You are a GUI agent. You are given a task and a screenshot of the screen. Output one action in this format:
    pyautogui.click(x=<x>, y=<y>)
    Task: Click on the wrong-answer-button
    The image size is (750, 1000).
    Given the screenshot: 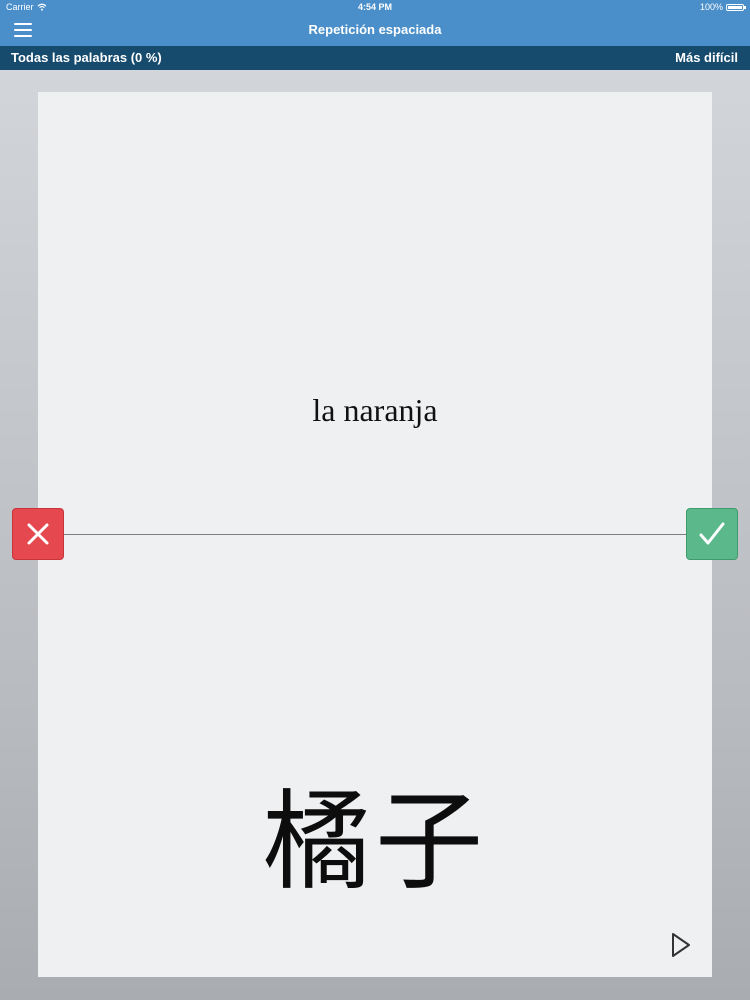 What is the action you would take?
    pyautogui.click(x=38, y=534)
    